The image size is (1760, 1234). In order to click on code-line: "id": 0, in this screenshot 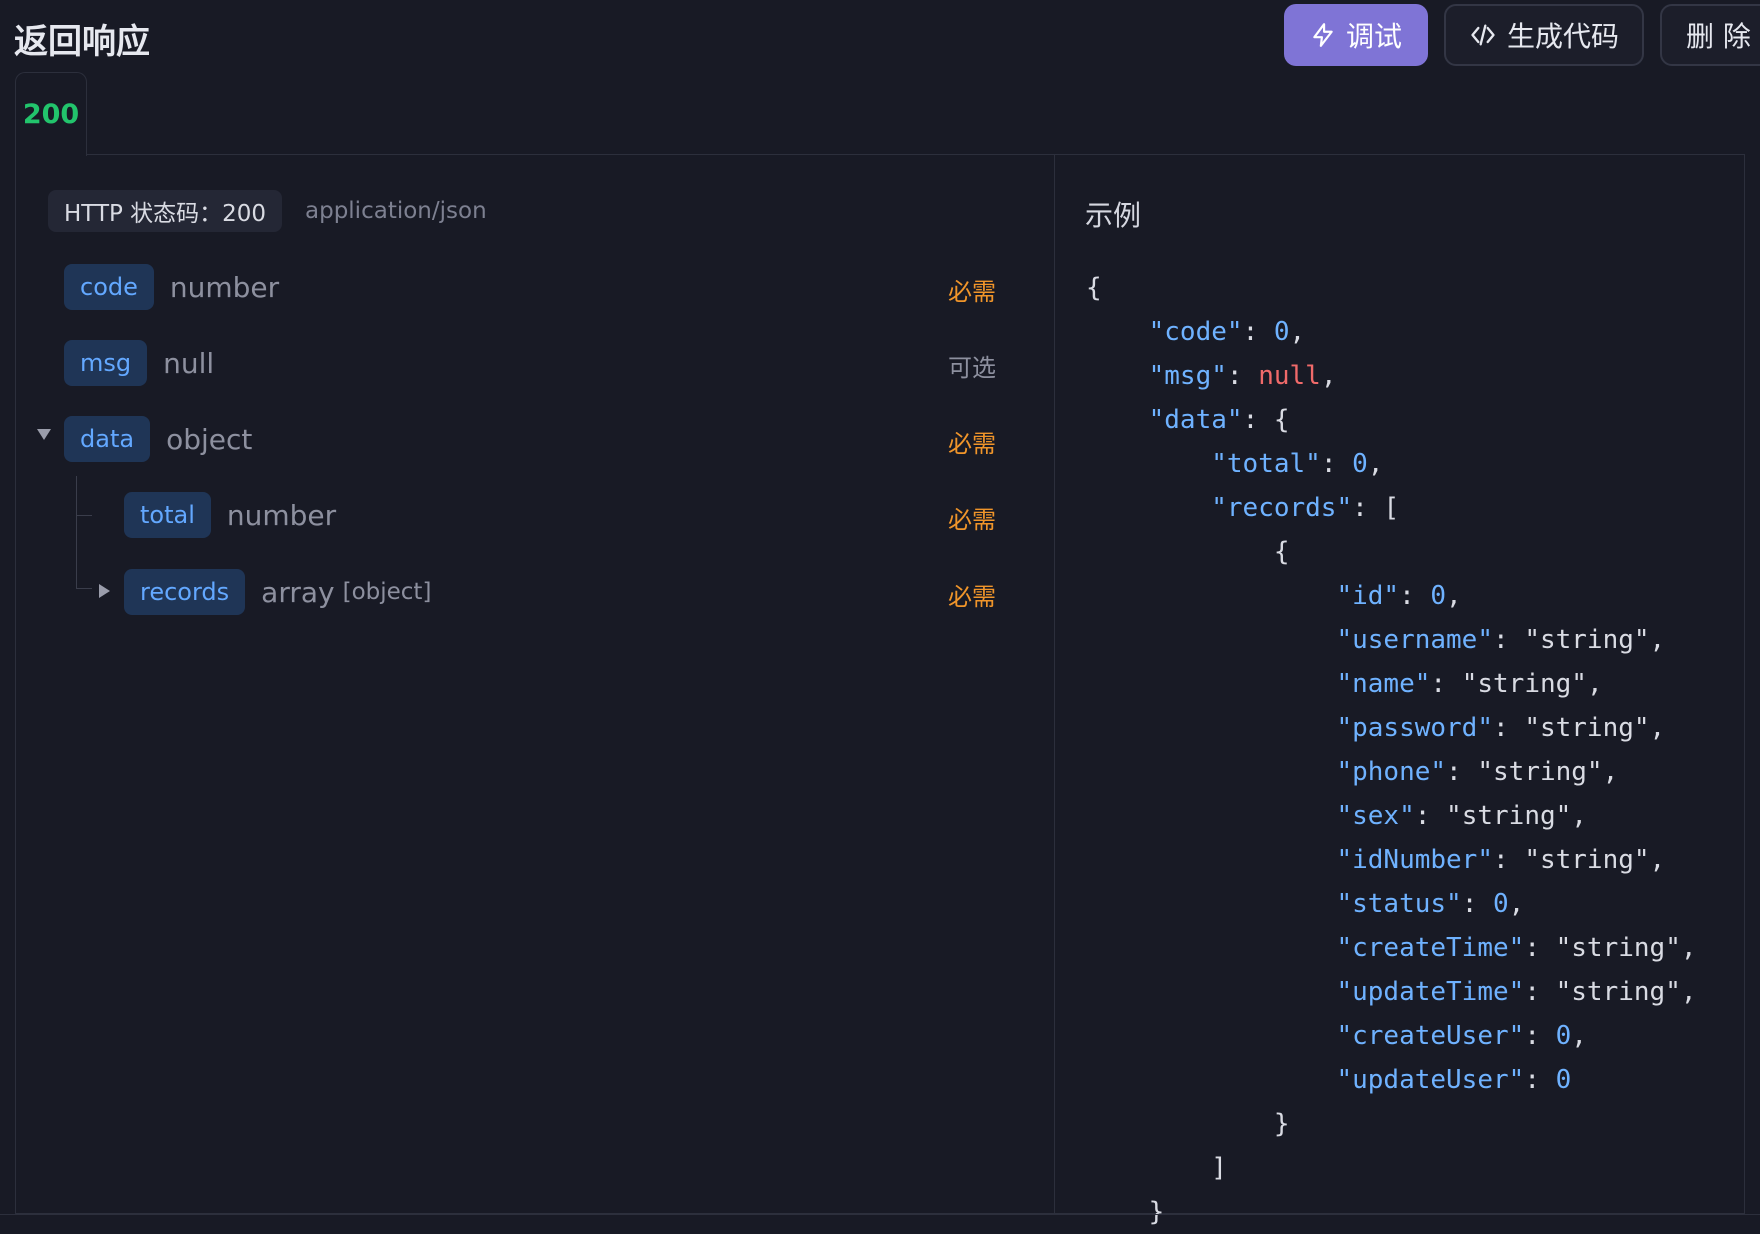, I will do `click(1399, 596)`.